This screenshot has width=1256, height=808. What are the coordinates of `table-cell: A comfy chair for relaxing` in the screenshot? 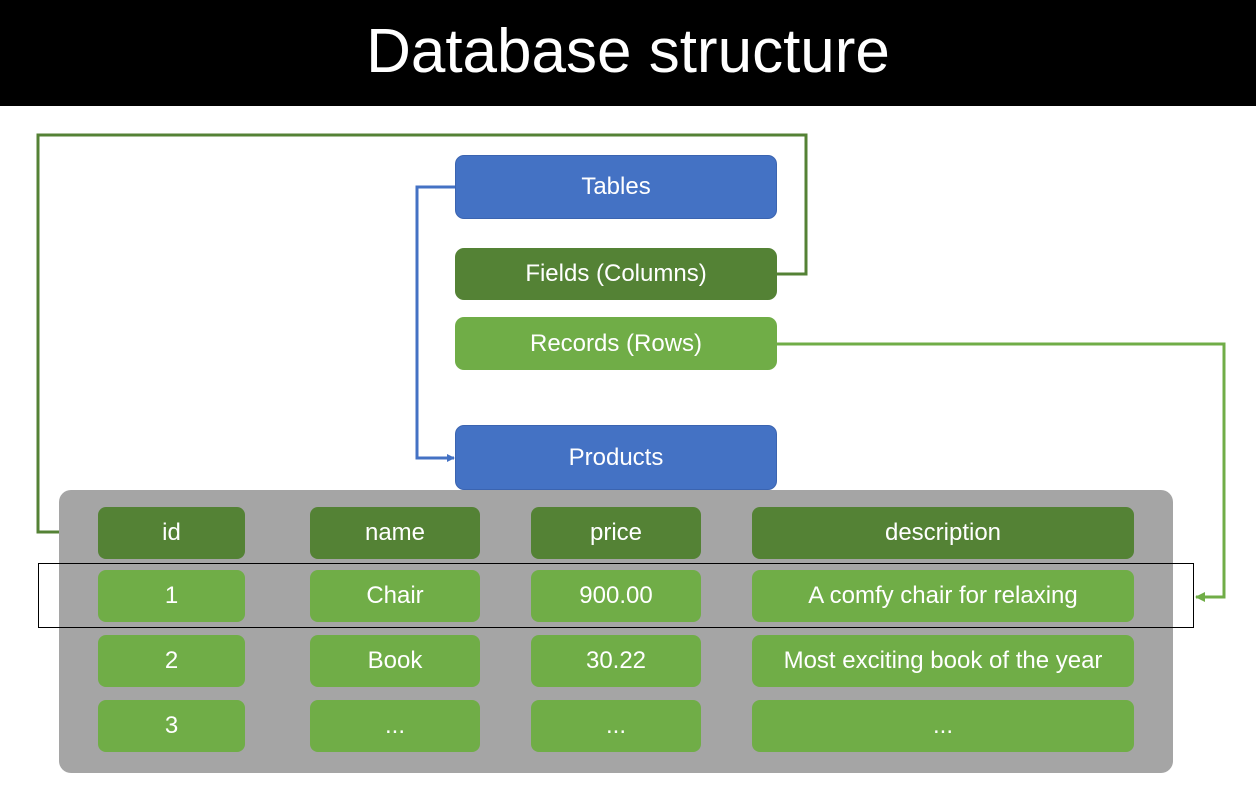 It's located at (943, 596).